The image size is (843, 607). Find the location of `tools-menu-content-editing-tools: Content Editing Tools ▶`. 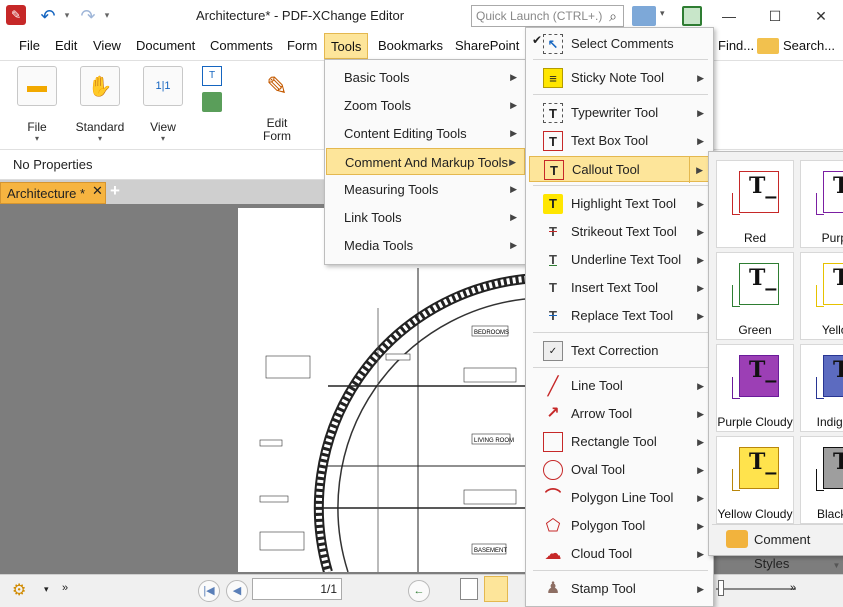

tools-menu-content-editing-tools: Content Editing Tools ▶ is located at coordinates (425, 133).